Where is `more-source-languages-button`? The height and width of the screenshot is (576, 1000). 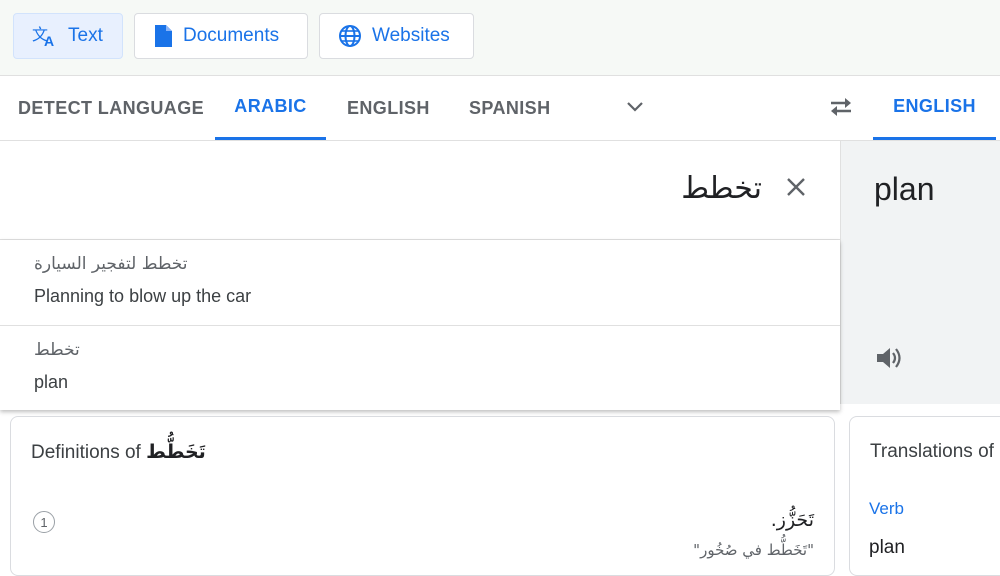
more-source-languages-button is located at coordinates (635, 109).